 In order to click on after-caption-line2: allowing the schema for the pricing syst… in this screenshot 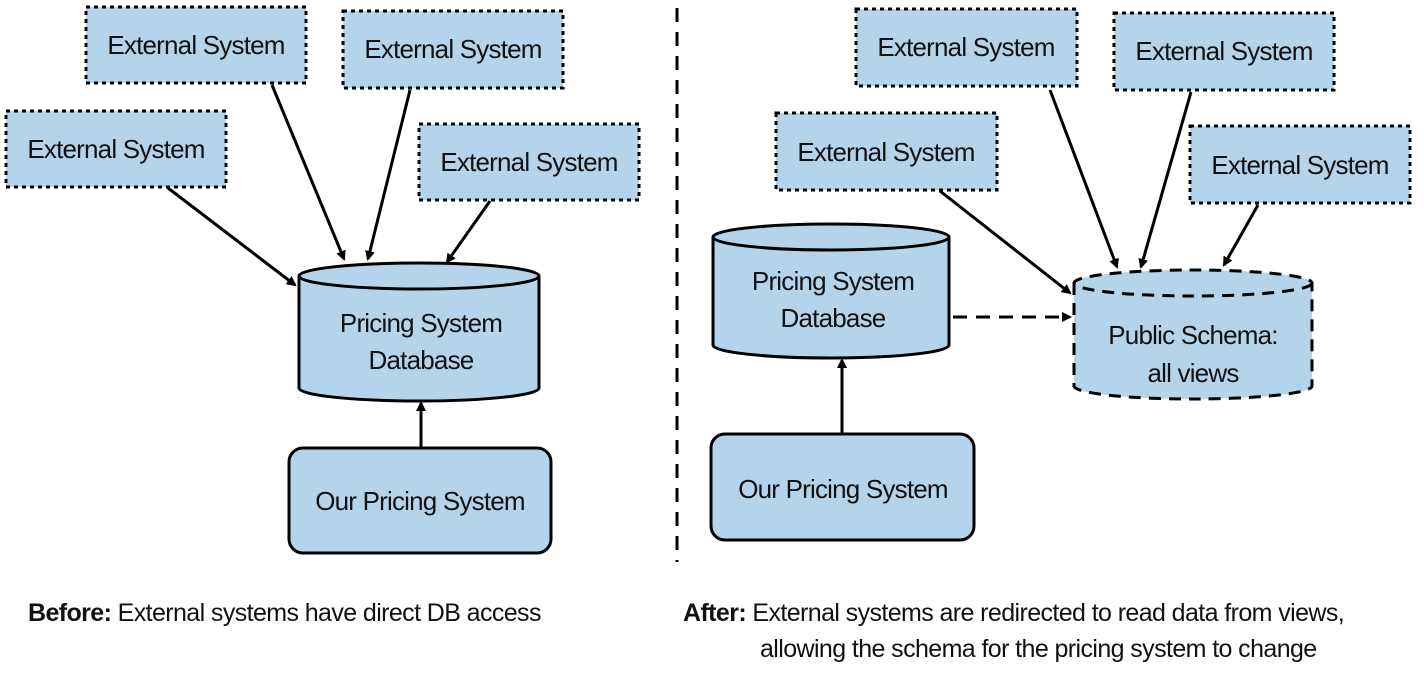, I will do `click(1038, 649)`.